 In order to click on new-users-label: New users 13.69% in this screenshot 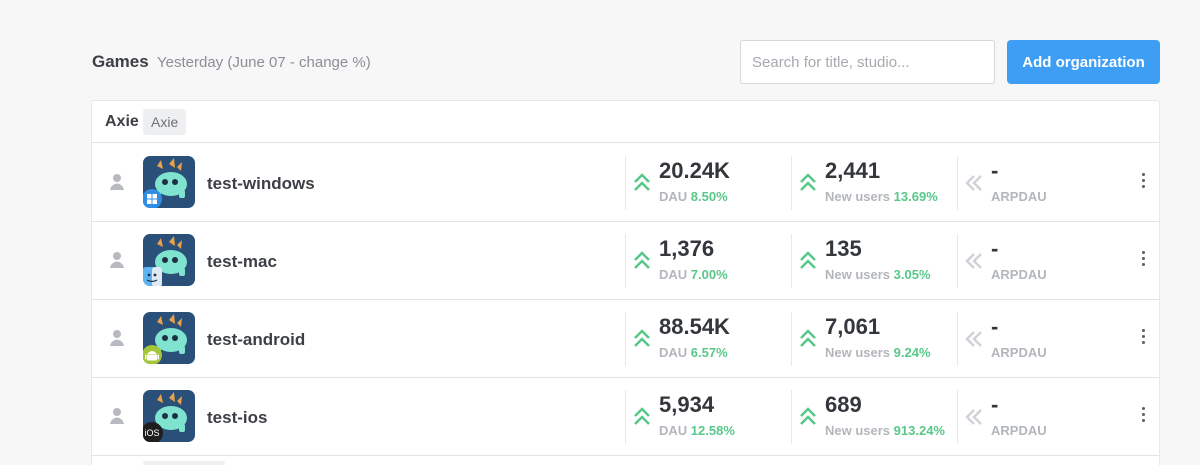, I will do `click(881, 196)`.